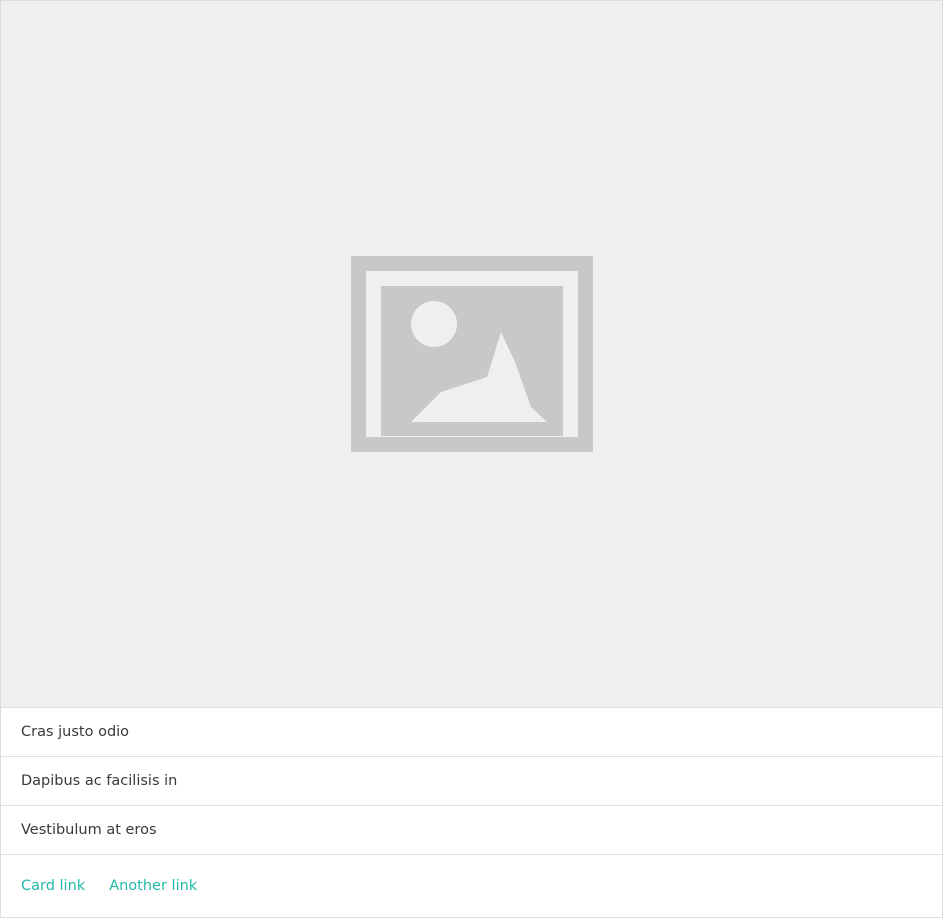 Image resolution: width=943 pixels, height=918 pixels. Describe the element at coordinates (99, 781) in the screenshot. I see `list-item-label: Dapibus ac facilisis in` at that location.